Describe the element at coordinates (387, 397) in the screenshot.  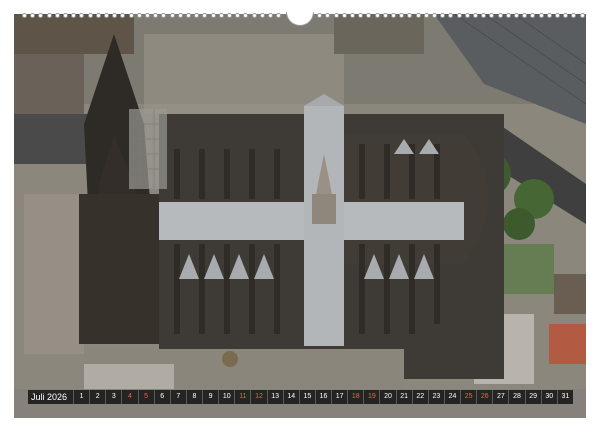
I see `day-cell: 20` at that location.